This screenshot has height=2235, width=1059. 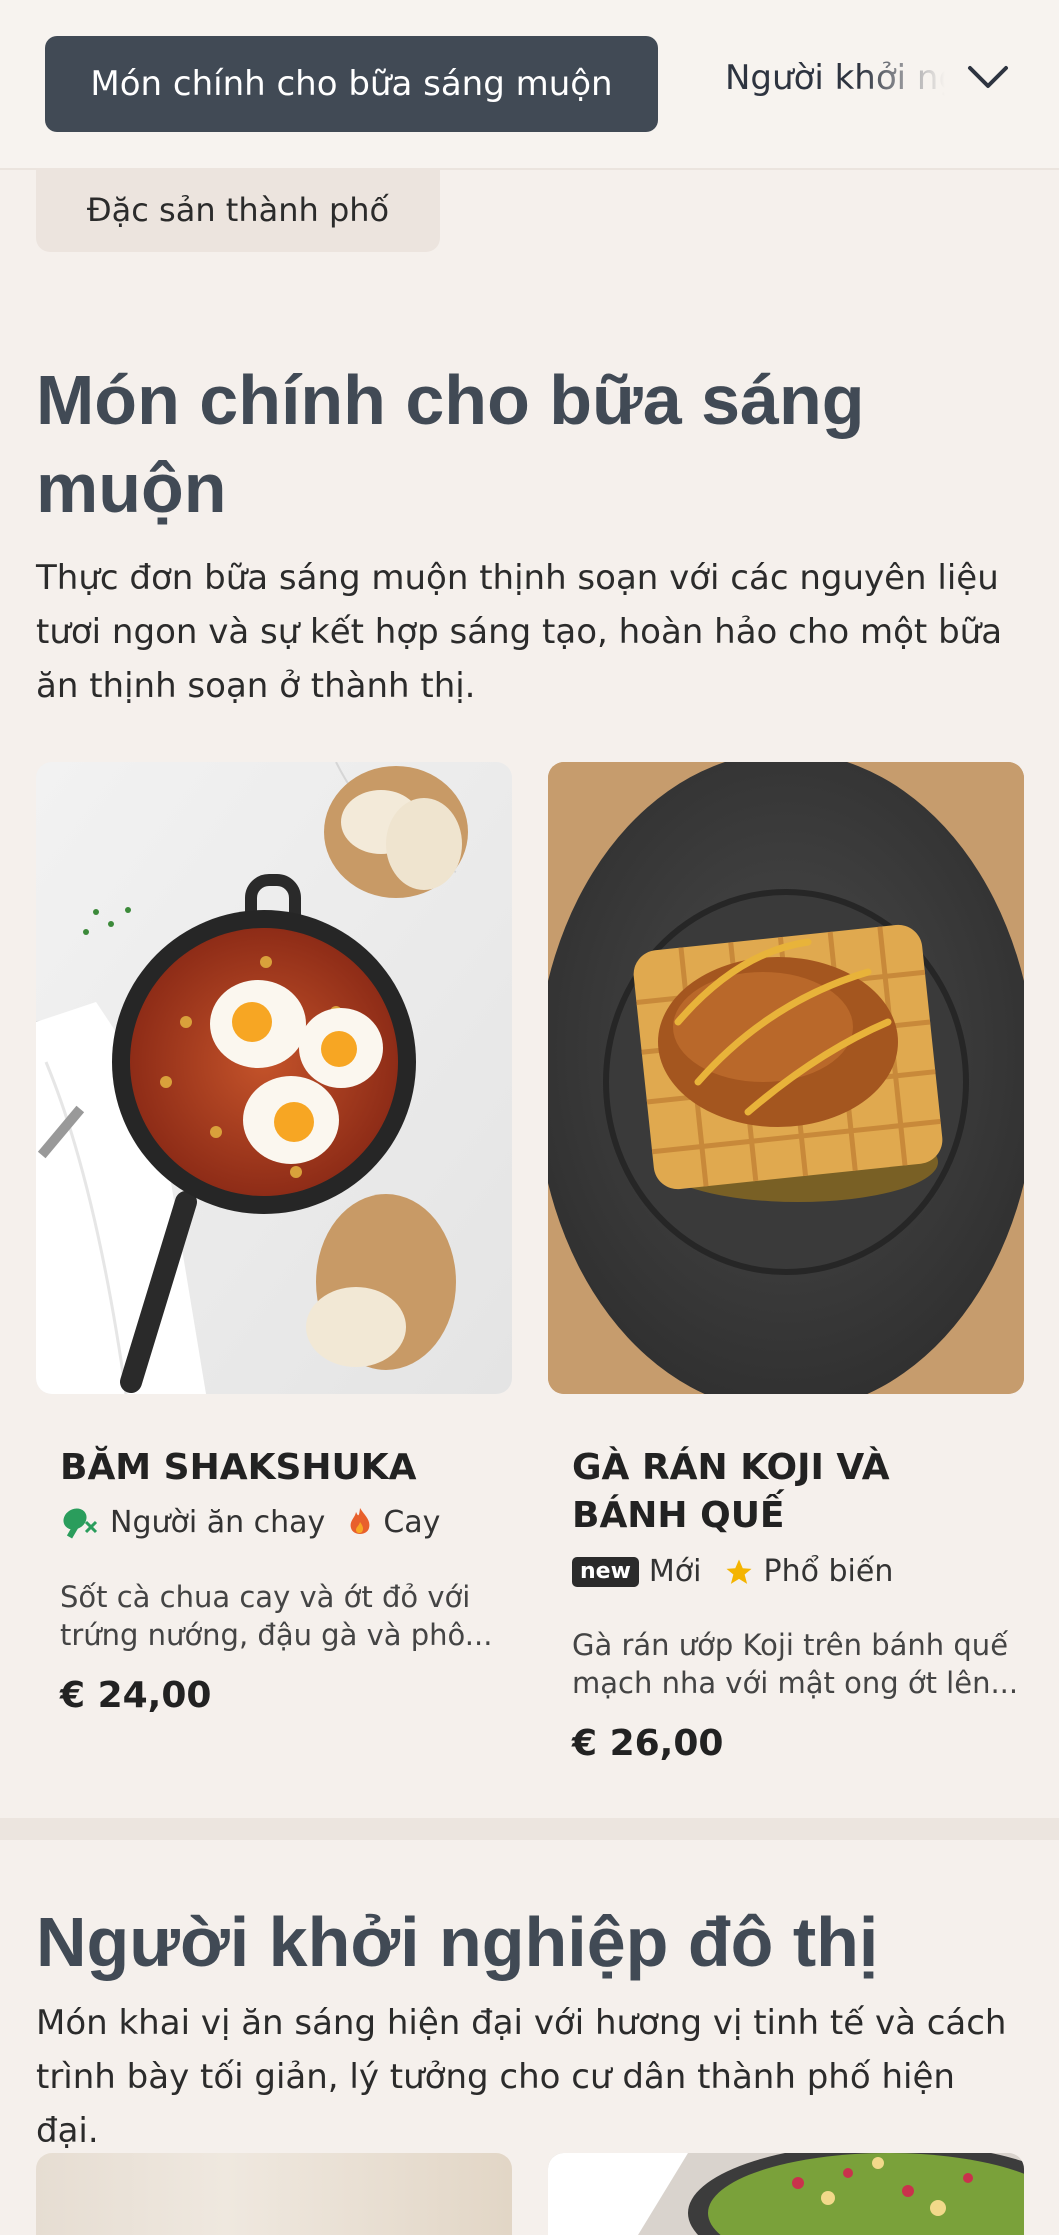 What do you see at coordinates (450, 444) in the screenshot?
I see `section-title: Món chính cho bữa sáng muộn` at bounding box center [450, 444].